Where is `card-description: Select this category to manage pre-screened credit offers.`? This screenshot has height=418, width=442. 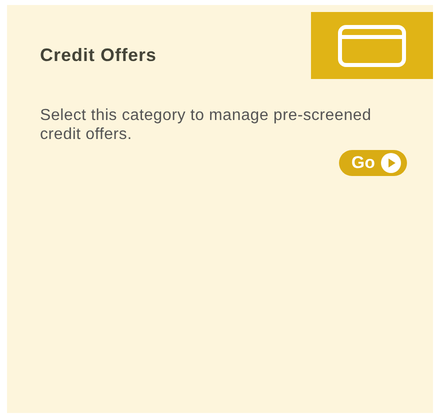
card-description: Select this category to manage pre-screened credit offers. is located at coordinates (206, 125).